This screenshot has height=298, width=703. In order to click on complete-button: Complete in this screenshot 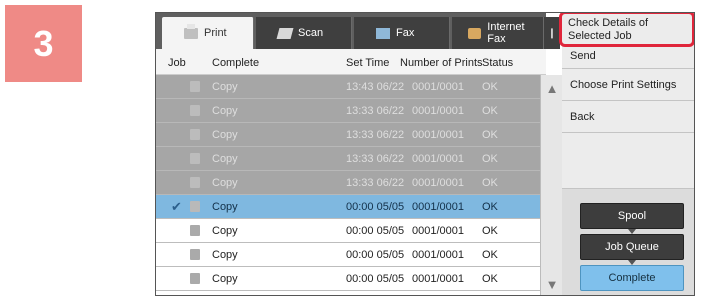, I will do `click(632, 278)`.